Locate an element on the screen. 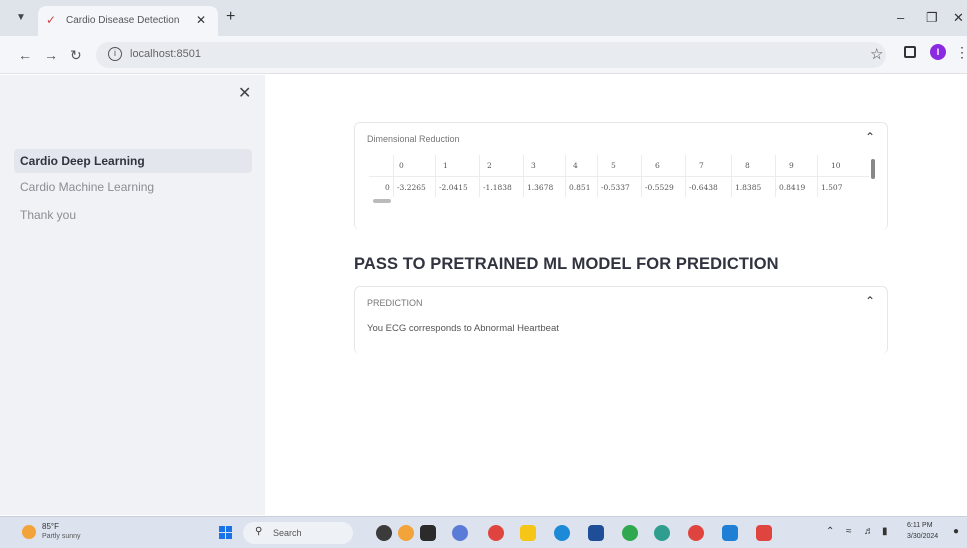  side-panel-icon is located at coordinates (910, 52).